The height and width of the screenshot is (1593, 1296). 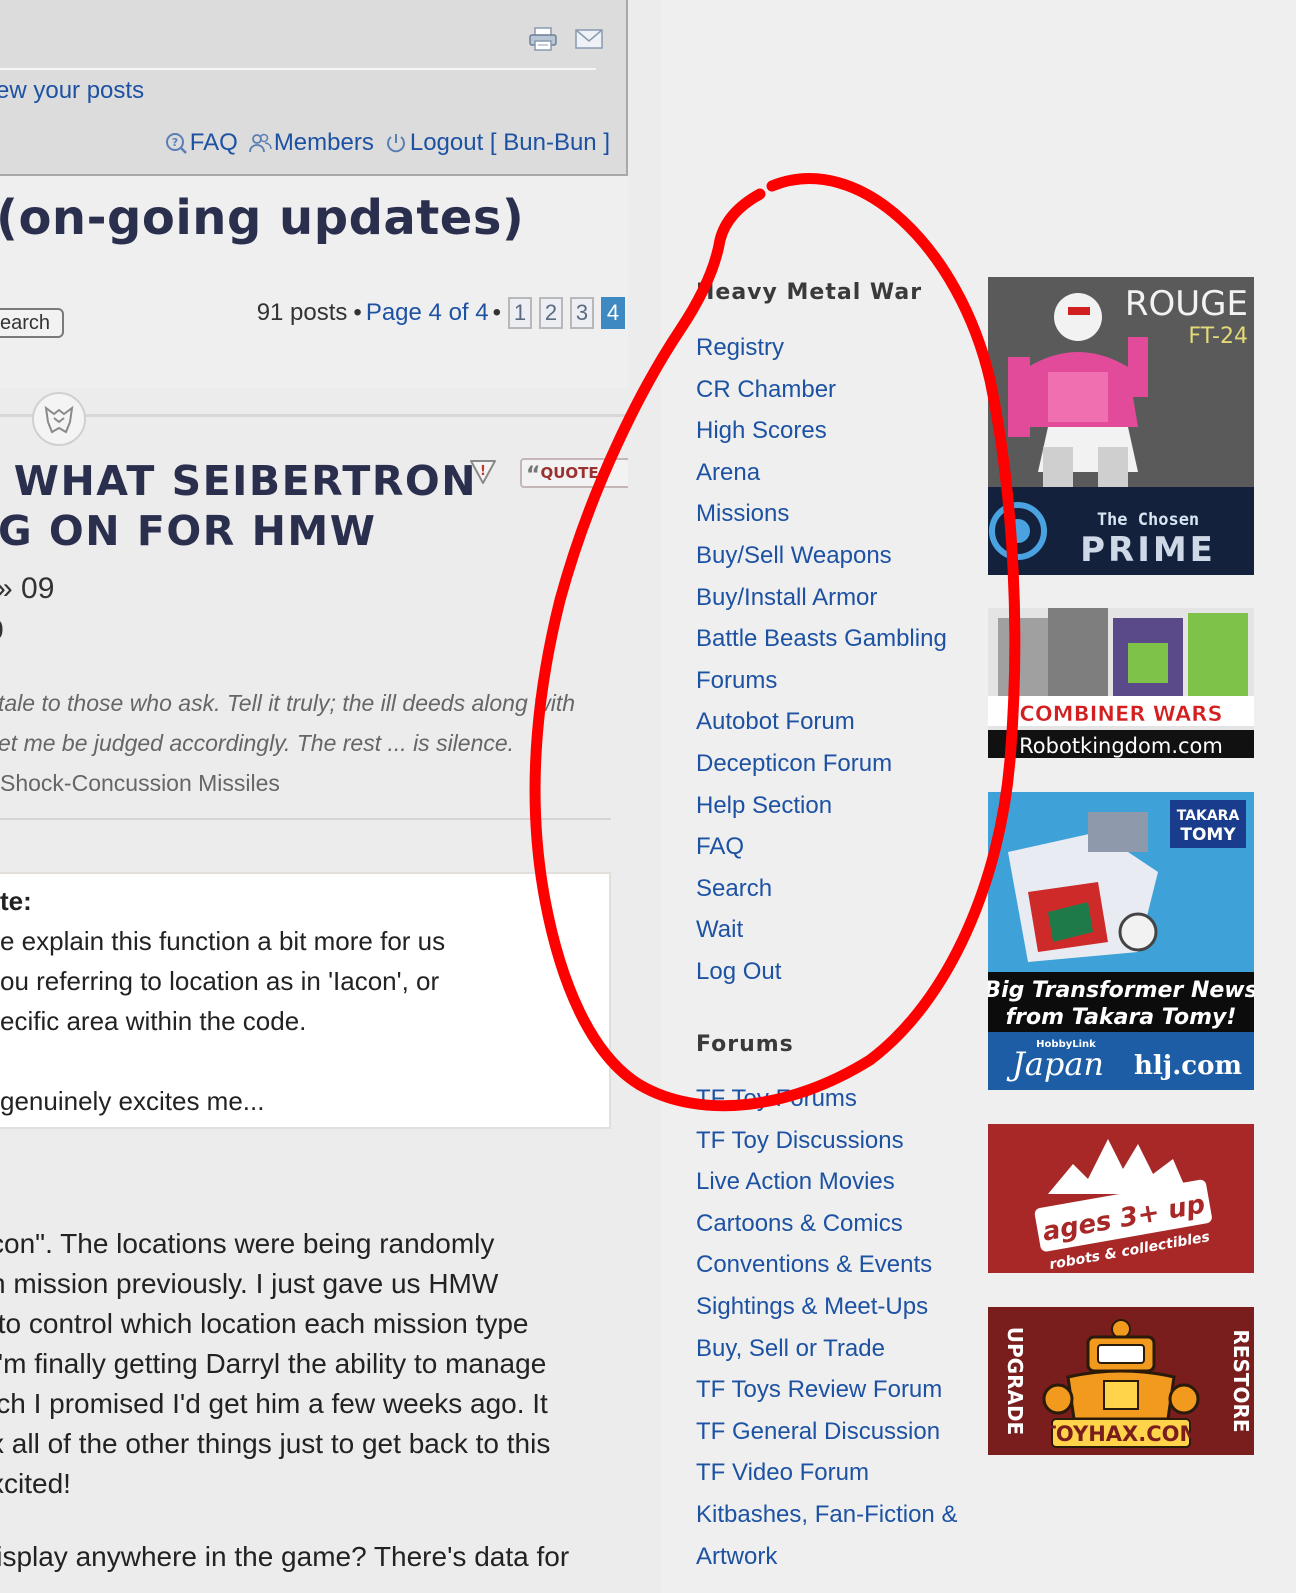 I want to click on page-button-2: 2, so click(x=551, y=313).